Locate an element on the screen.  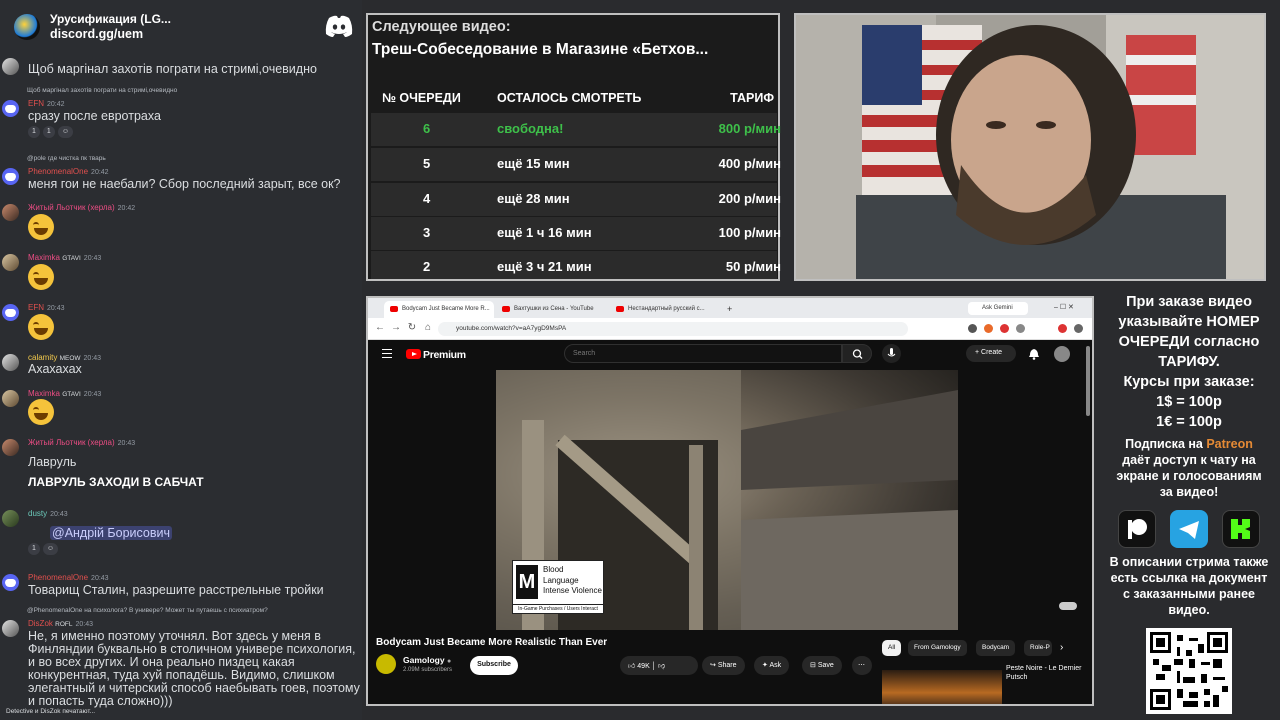
username: dusty 20:43 is located at coordinates (48, 514).